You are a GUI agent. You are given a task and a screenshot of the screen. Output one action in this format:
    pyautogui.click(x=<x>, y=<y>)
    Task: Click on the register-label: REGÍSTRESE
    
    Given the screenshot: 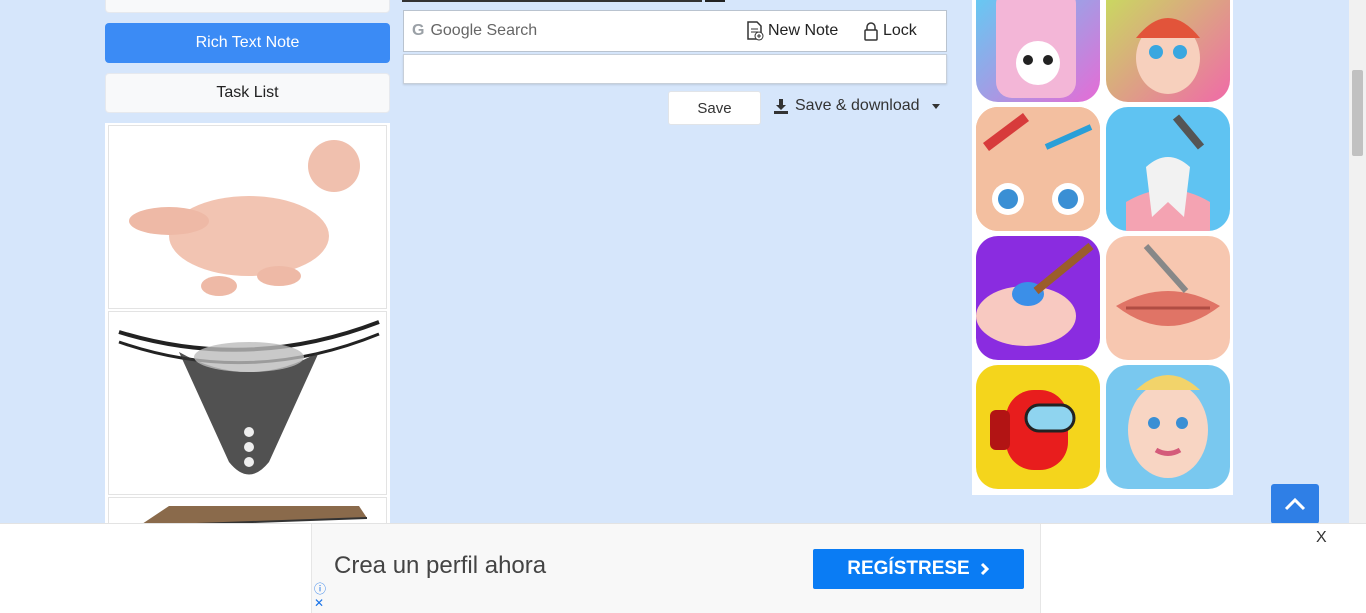 What is the action you would take?
    pyautogui.click(x=908, y=568)
    